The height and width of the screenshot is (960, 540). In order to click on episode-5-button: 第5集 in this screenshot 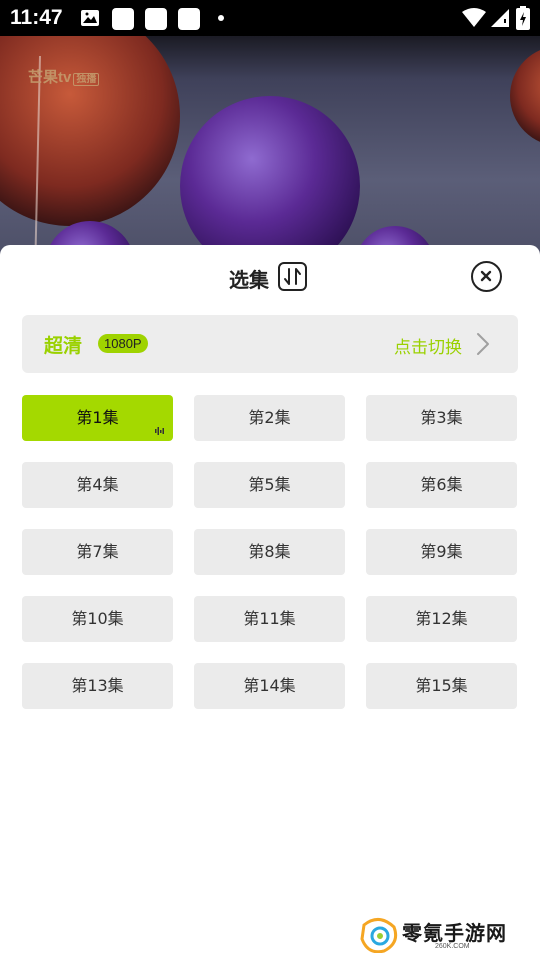, I will do `click(269, 485)`.